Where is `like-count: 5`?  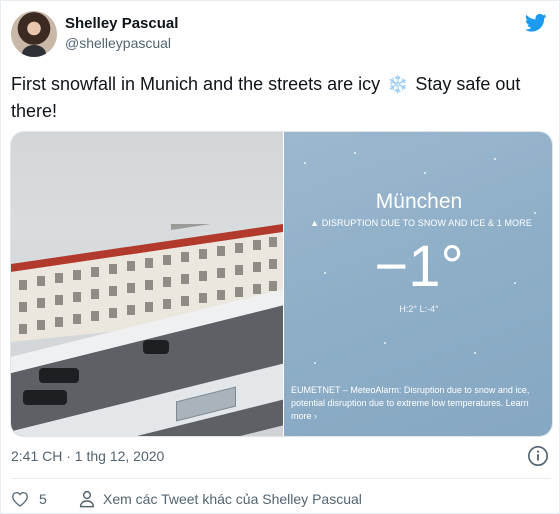
like-count: 5 is located at coordinates (43, 499).